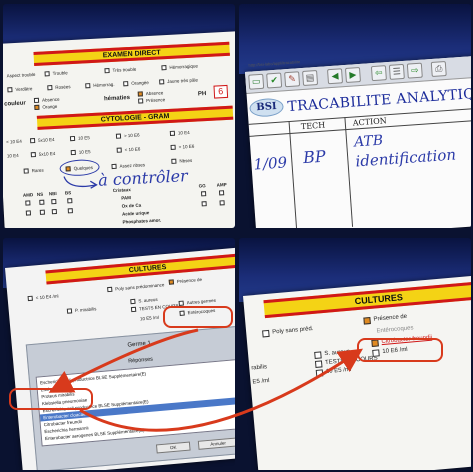  What do you see at coordinates (438, 68) in the screenshot?
I see `print-button: ⎙` at bounding box center [438, 68].